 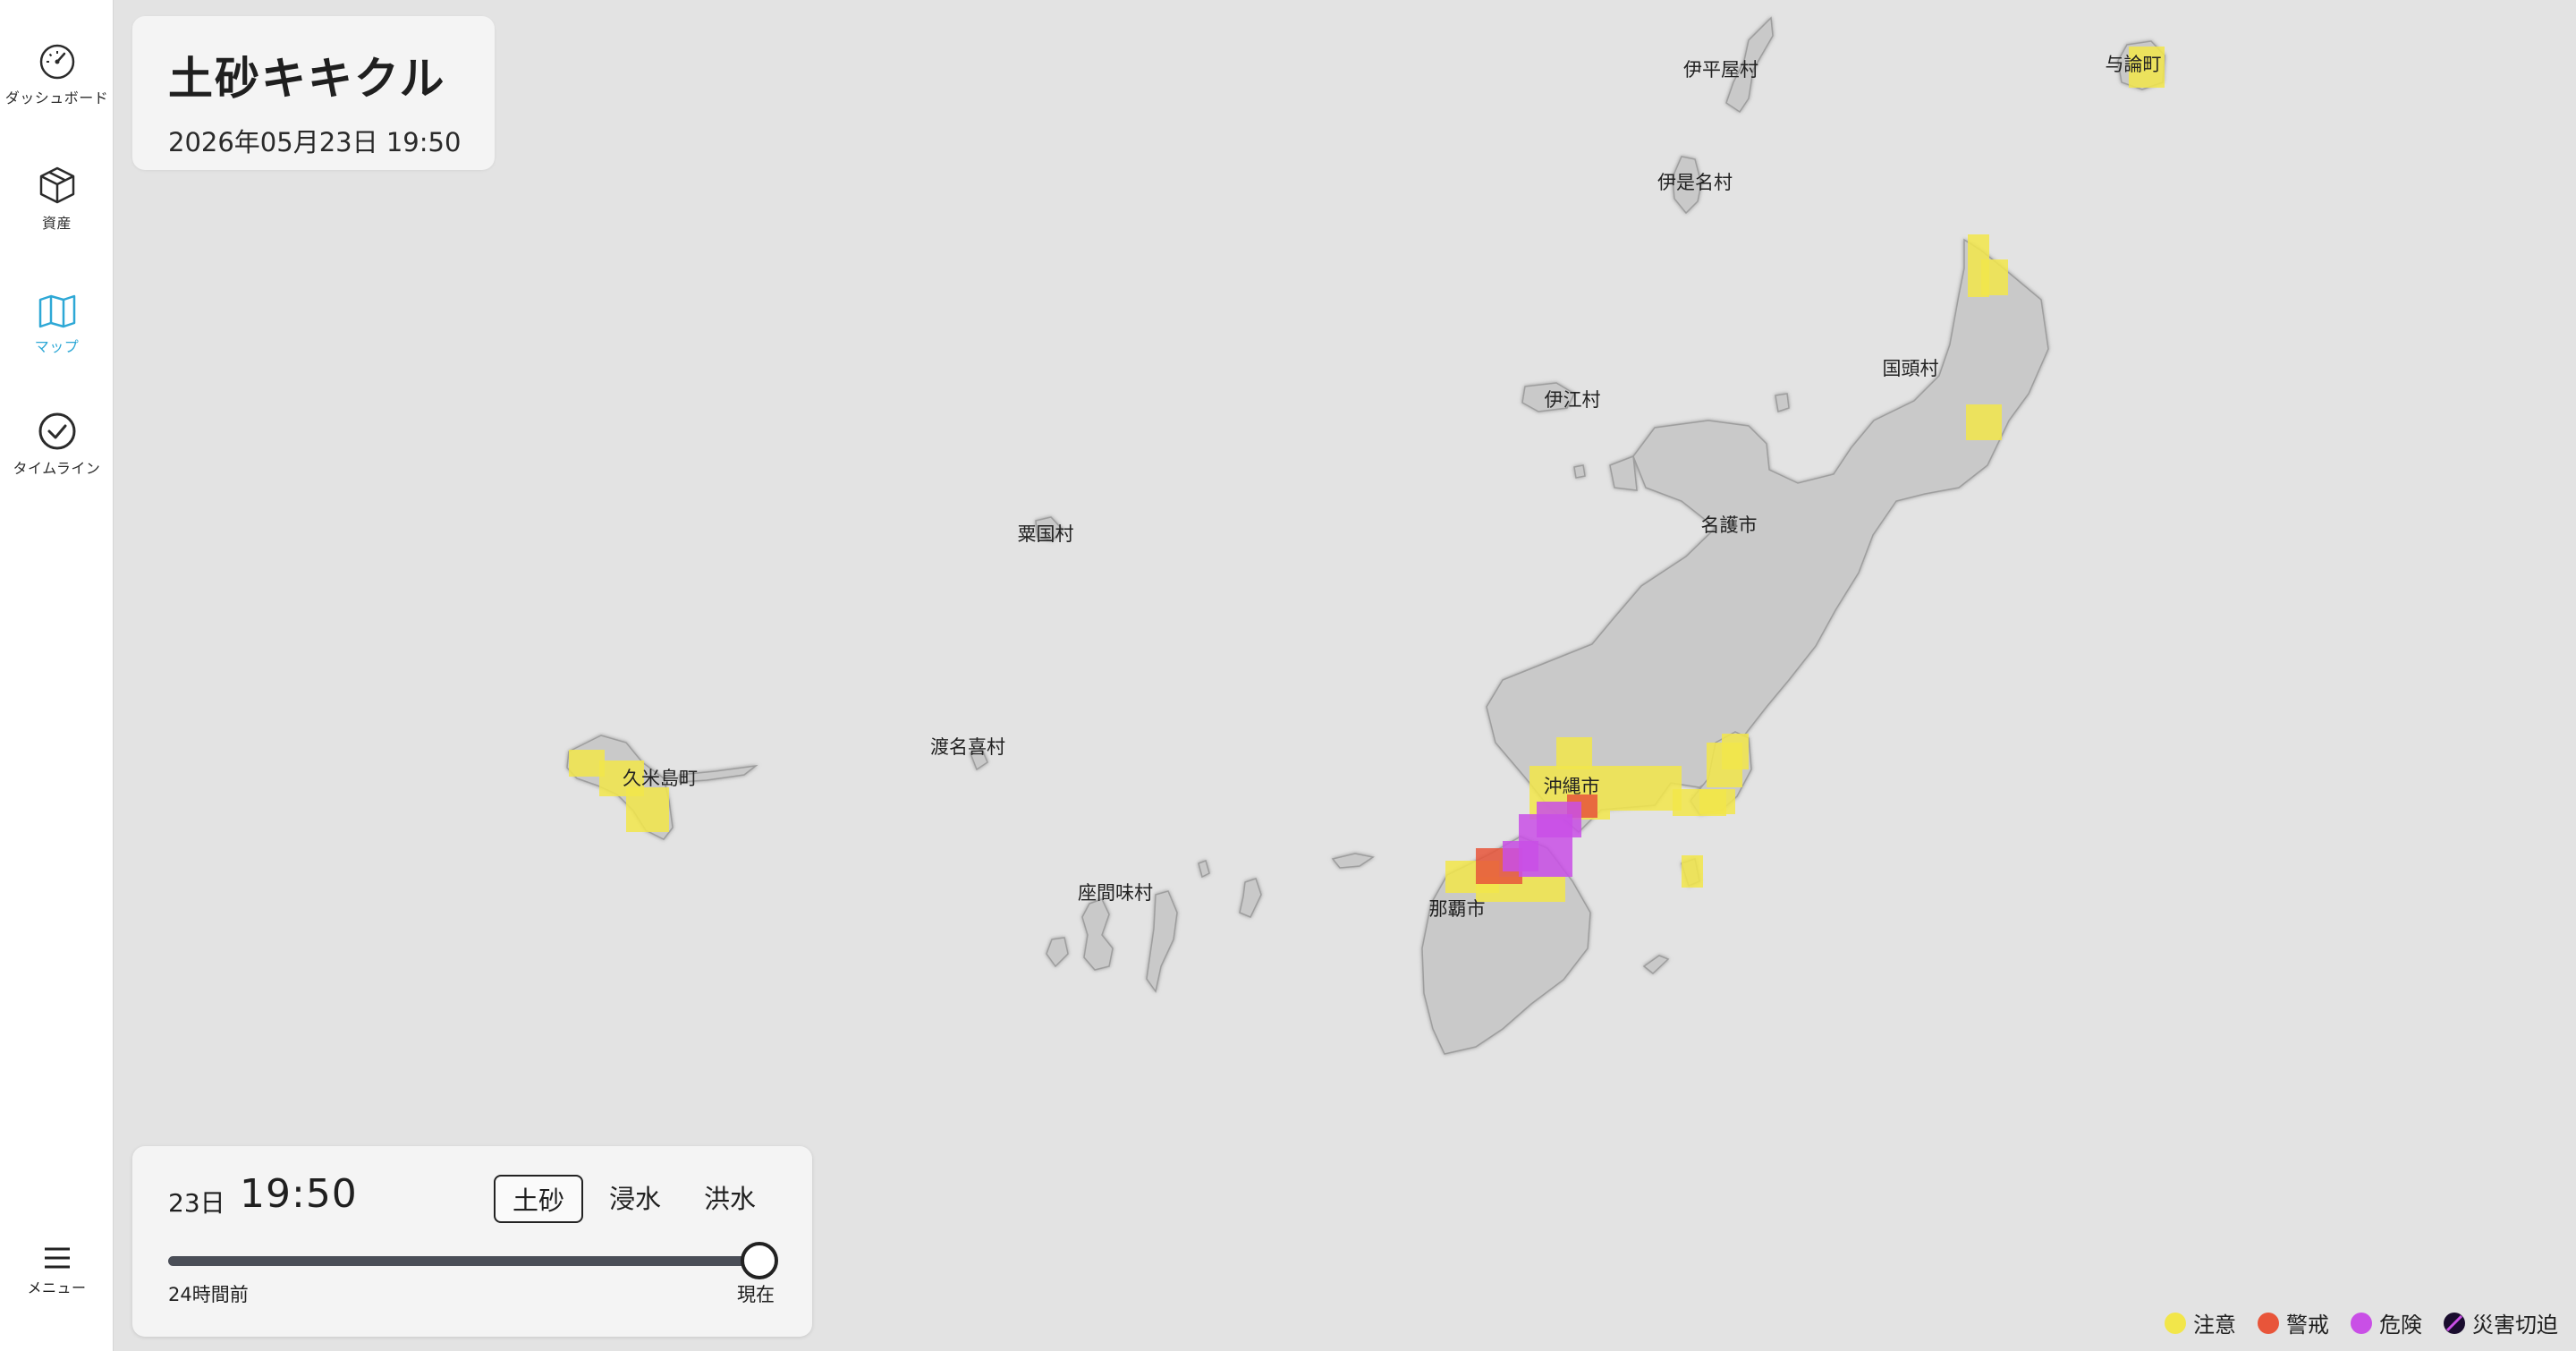 What do you see at coordinates (57, 1271) in the screenshot?
I see `menu-button: メニュー` at bounding box center [57, 1271].